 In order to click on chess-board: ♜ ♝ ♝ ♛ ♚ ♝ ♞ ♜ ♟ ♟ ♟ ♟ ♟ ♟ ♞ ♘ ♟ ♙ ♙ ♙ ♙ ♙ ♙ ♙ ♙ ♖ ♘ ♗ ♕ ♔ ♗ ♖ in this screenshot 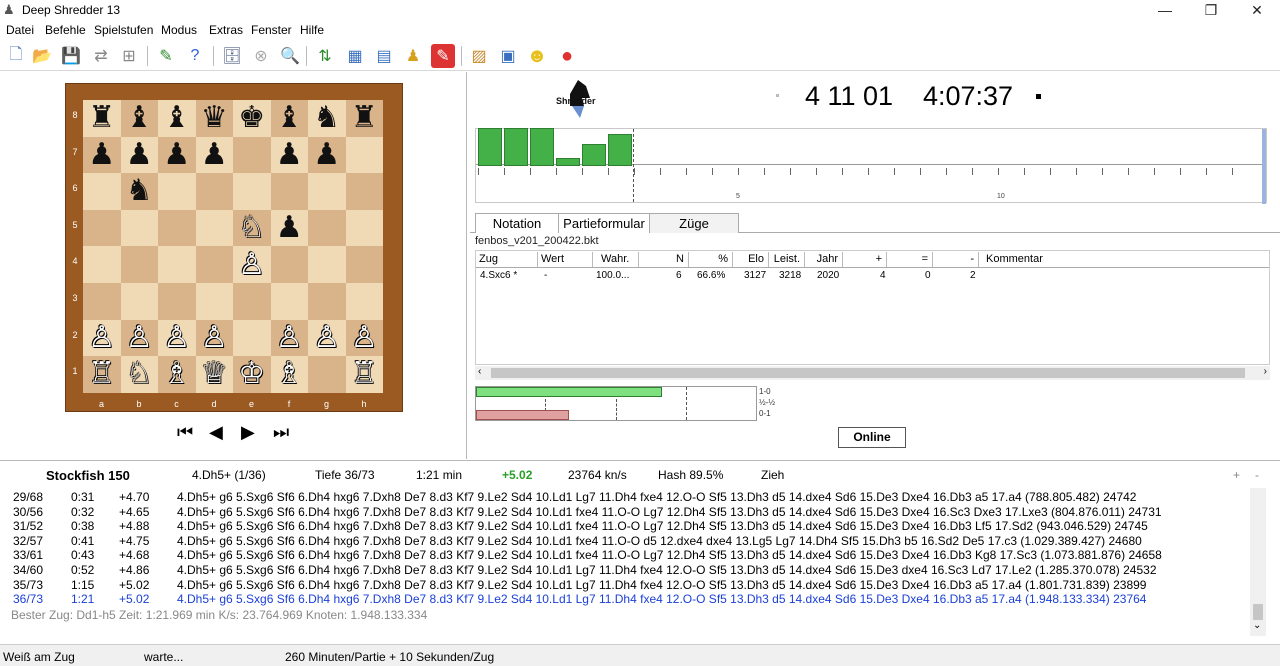, I will do `click(233, 246)`.